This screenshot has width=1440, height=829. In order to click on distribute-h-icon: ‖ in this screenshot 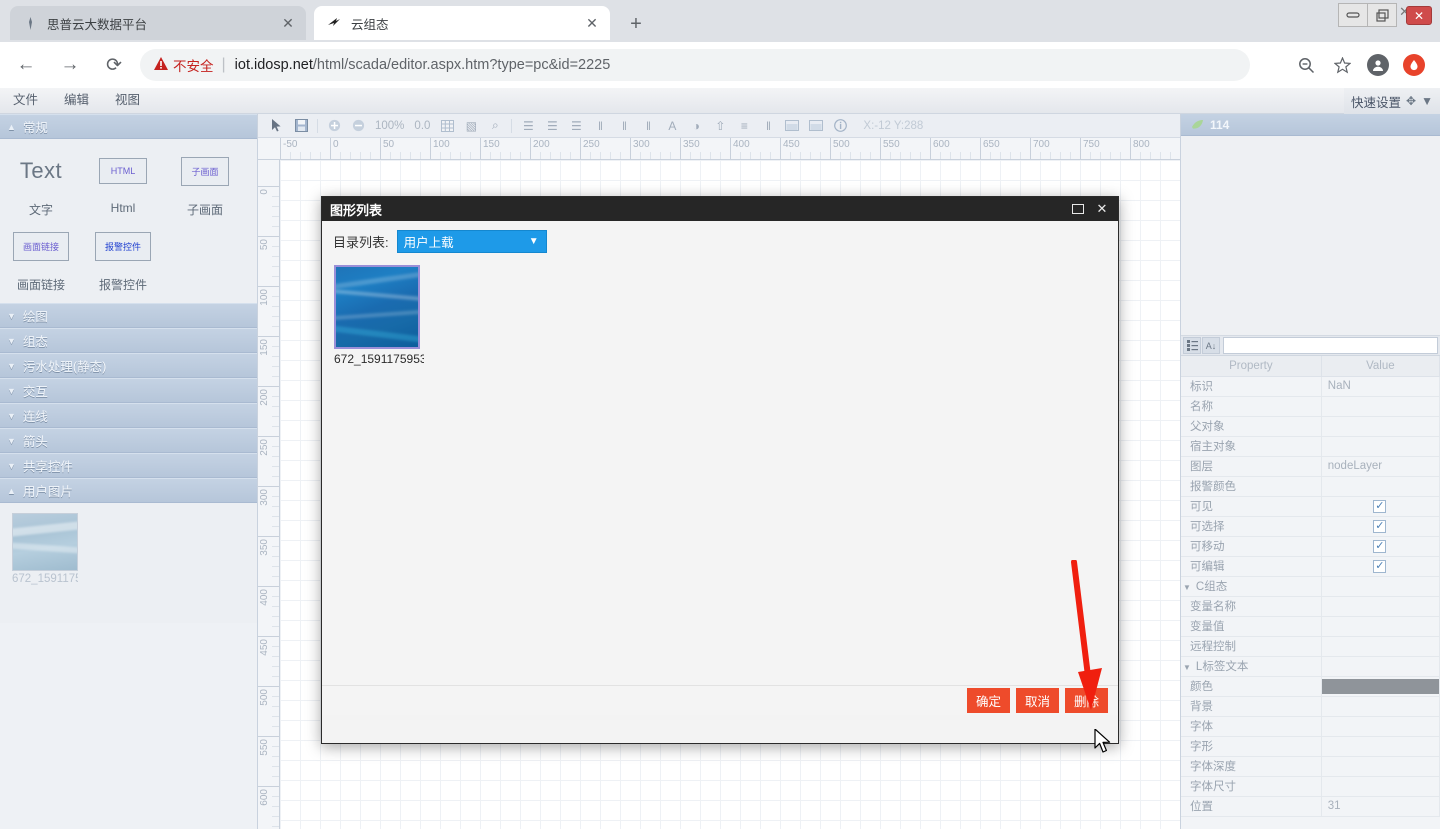, I will do `click(600, 126)`.